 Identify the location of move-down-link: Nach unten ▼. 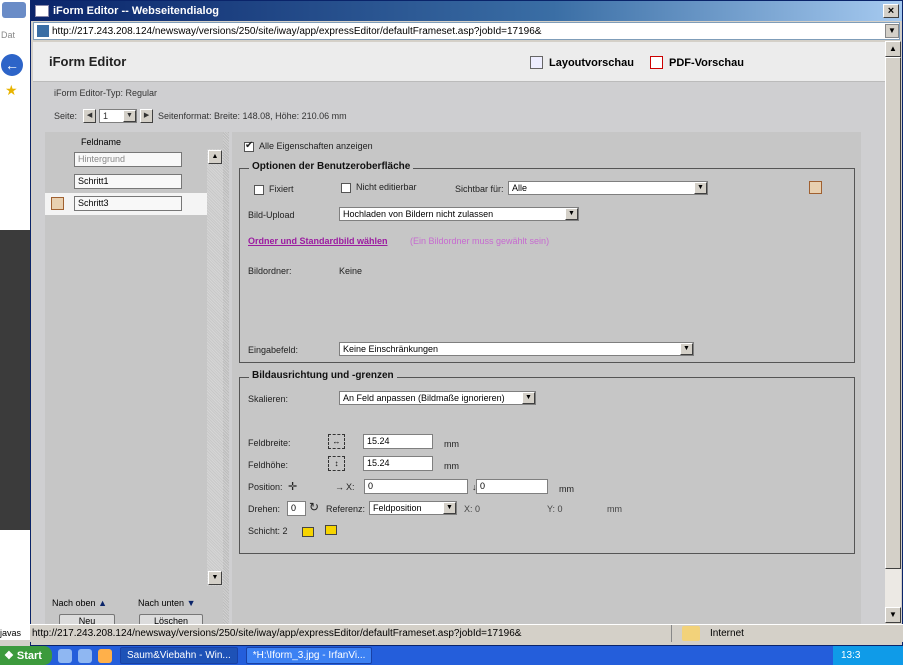
(166, 603).